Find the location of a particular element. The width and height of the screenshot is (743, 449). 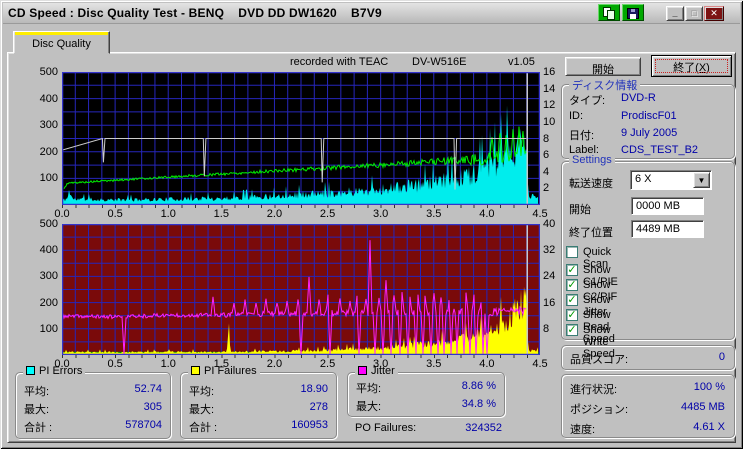

axis-tick-label: 0.5 is located at coordinates (115, 364).